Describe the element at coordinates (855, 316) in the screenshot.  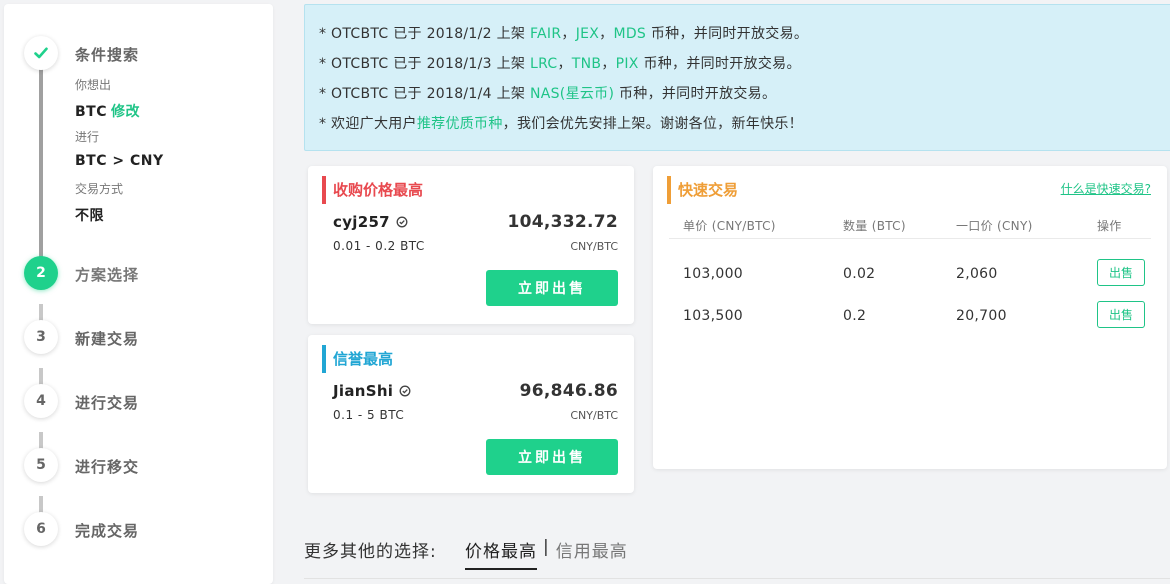
I see `row-qty: 0.2` at that location.